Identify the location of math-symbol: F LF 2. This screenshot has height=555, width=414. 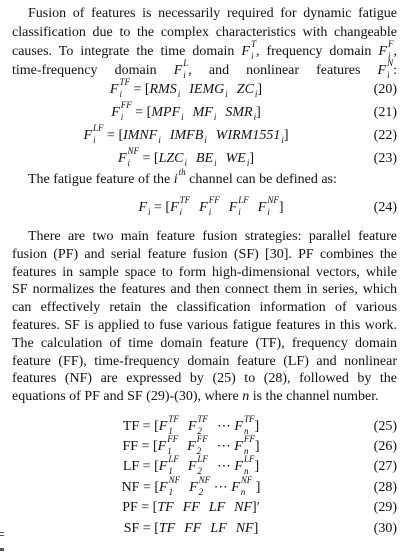
(197, 465).